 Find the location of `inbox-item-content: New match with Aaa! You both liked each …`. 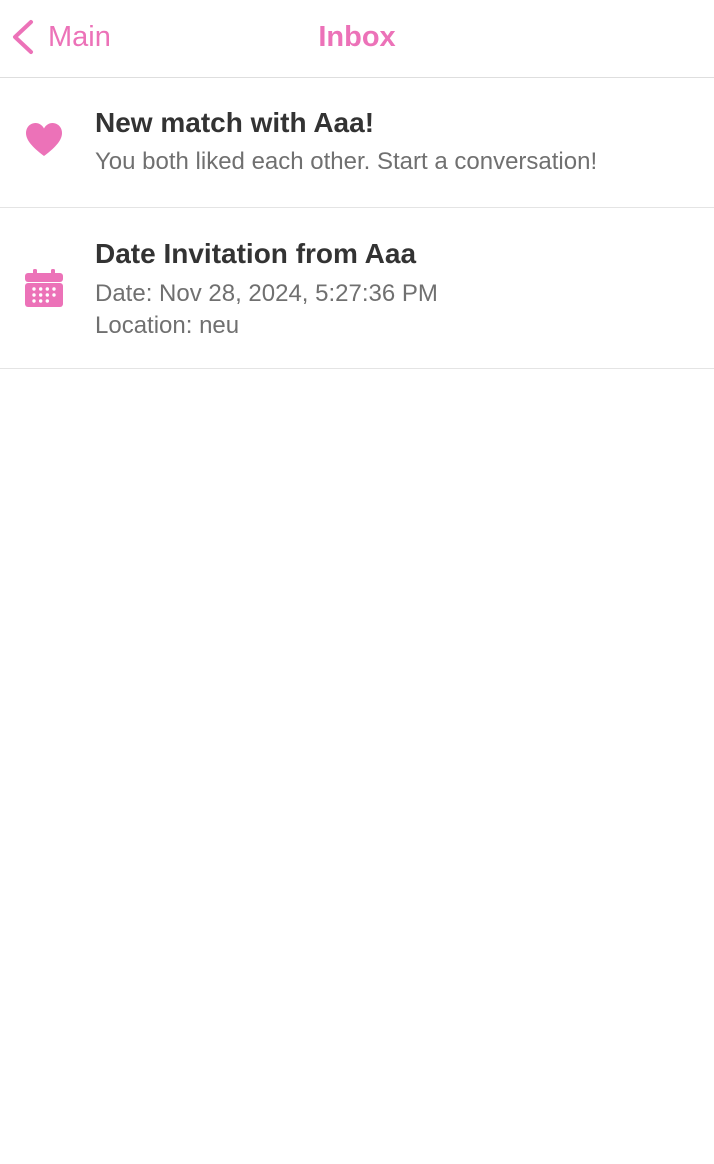

inbox-item-content: New match with Aaa! You both liked each … is located at coordinates (394, 141).